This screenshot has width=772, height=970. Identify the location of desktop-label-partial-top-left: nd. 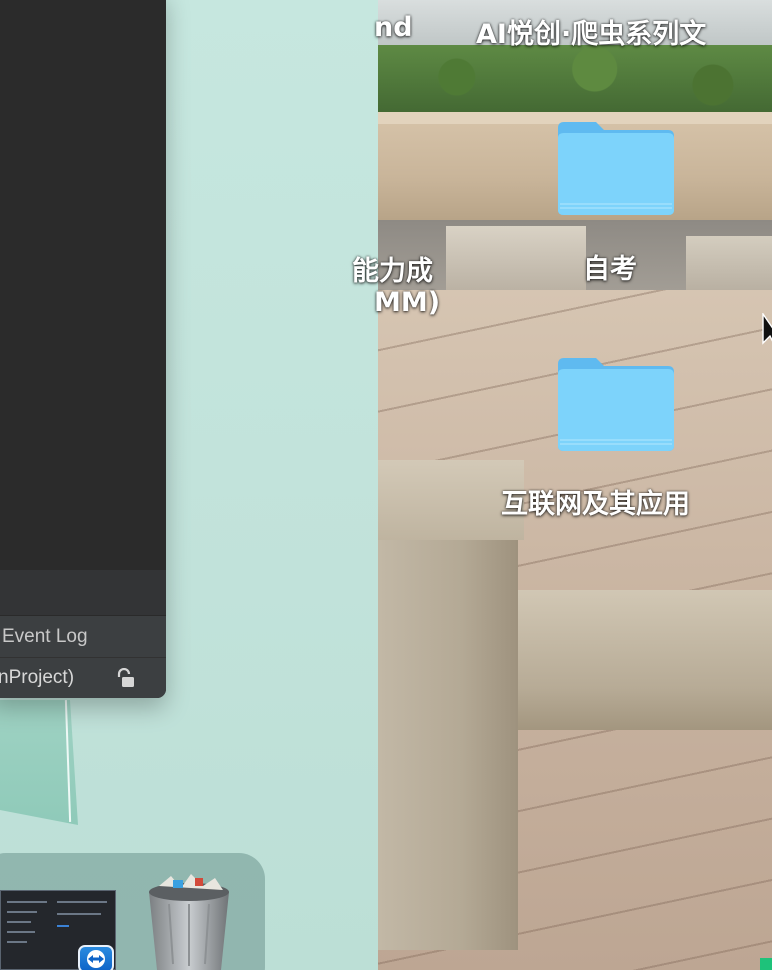
(393, 27).